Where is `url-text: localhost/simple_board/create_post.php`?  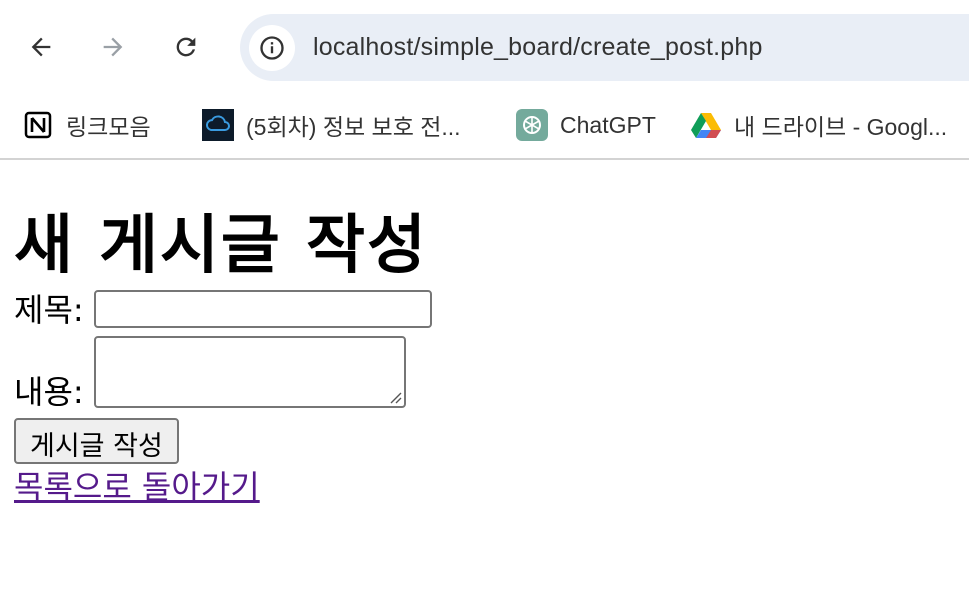
url-text: localhost/simple_board/create_post.php is located at coordinates (538, 47).